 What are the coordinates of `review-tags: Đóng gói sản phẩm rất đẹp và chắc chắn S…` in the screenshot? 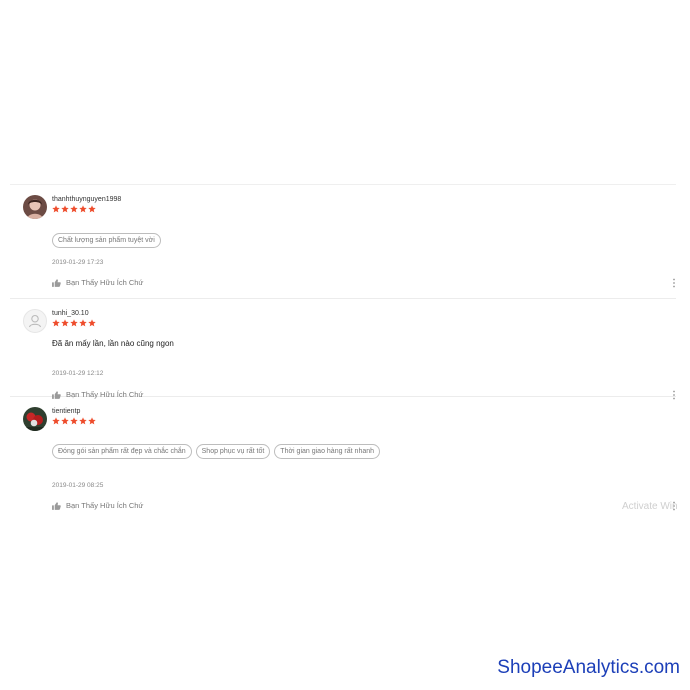 It's located at (216, 451).